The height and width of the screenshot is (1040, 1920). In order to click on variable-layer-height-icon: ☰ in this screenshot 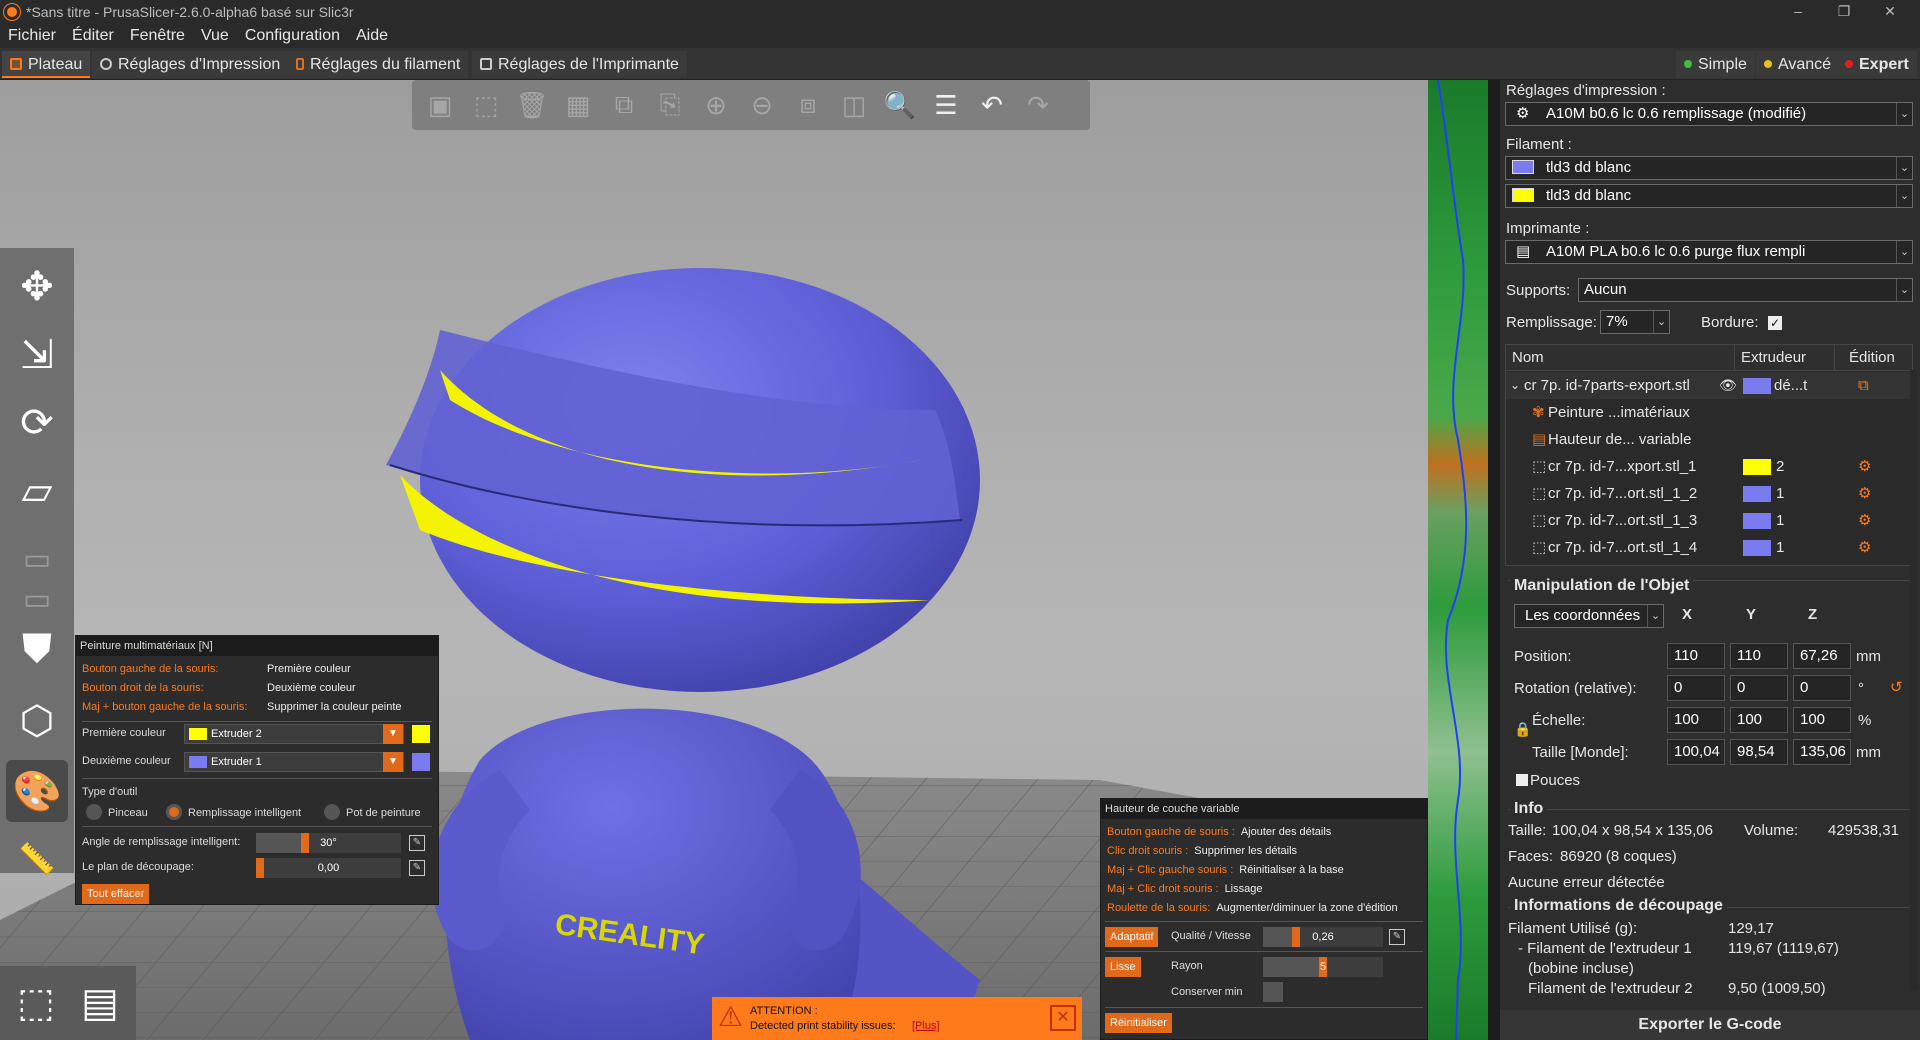, I will do `click(946, 105)`.